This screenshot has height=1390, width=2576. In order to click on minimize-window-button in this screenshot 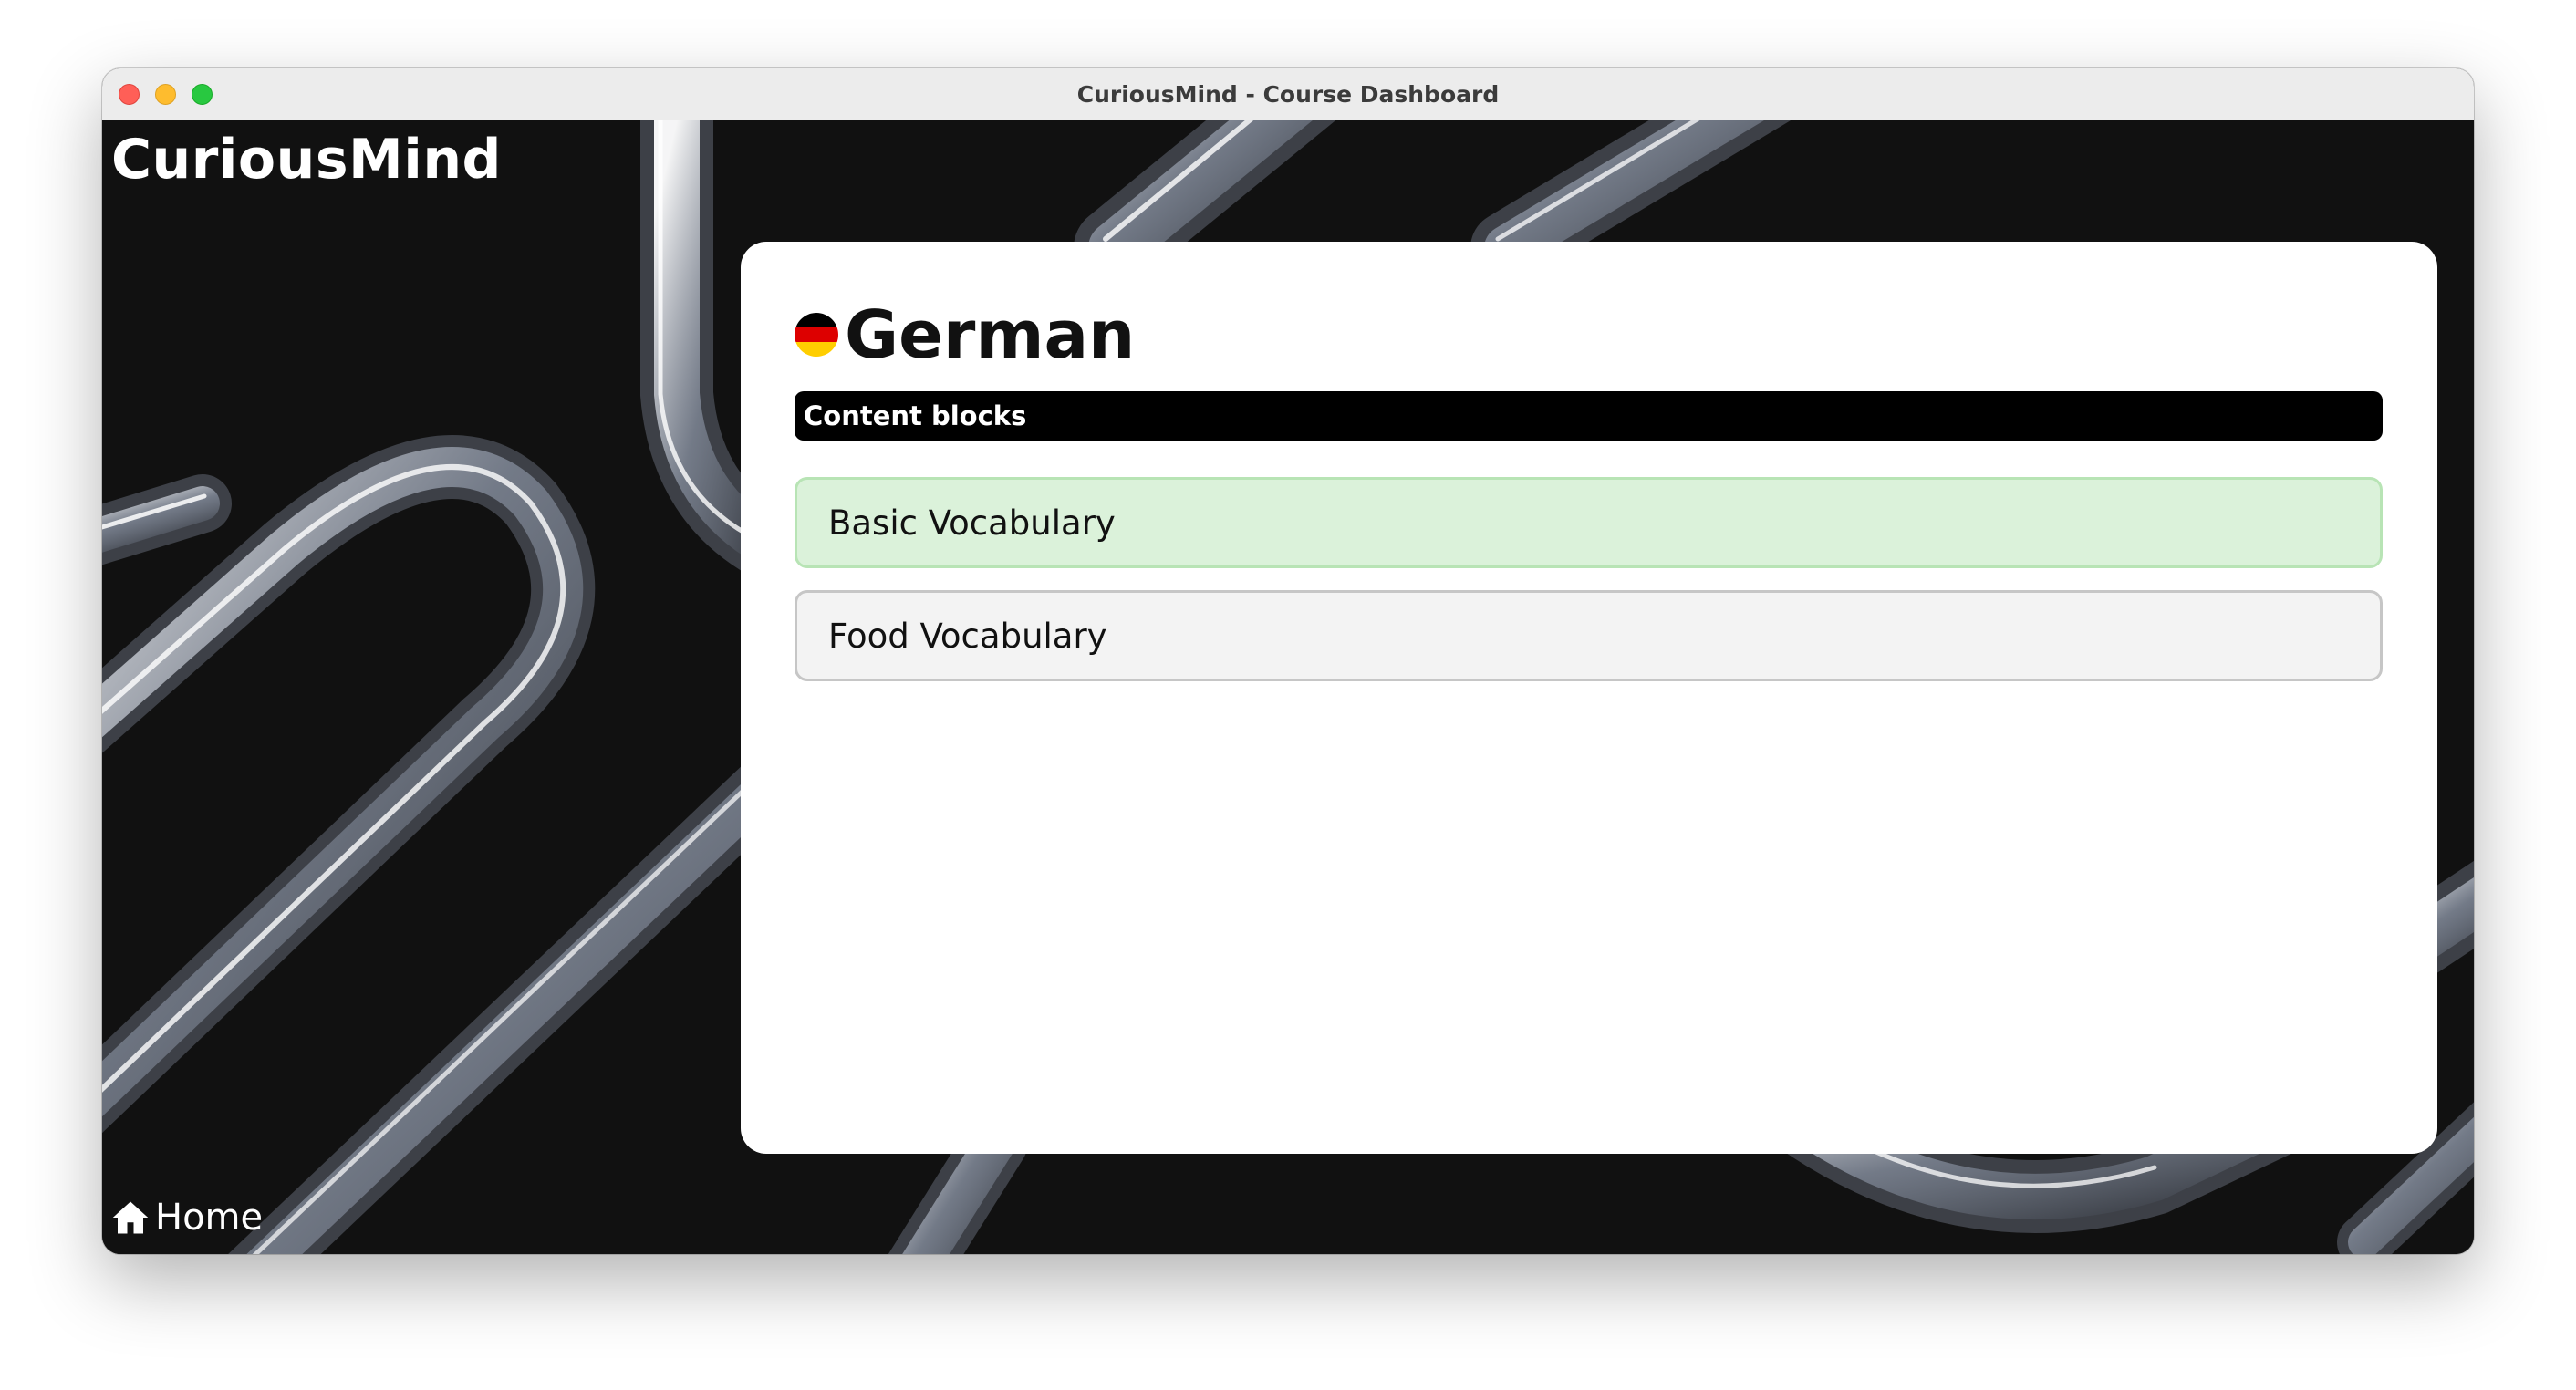, I will do `click(165, 94)`.